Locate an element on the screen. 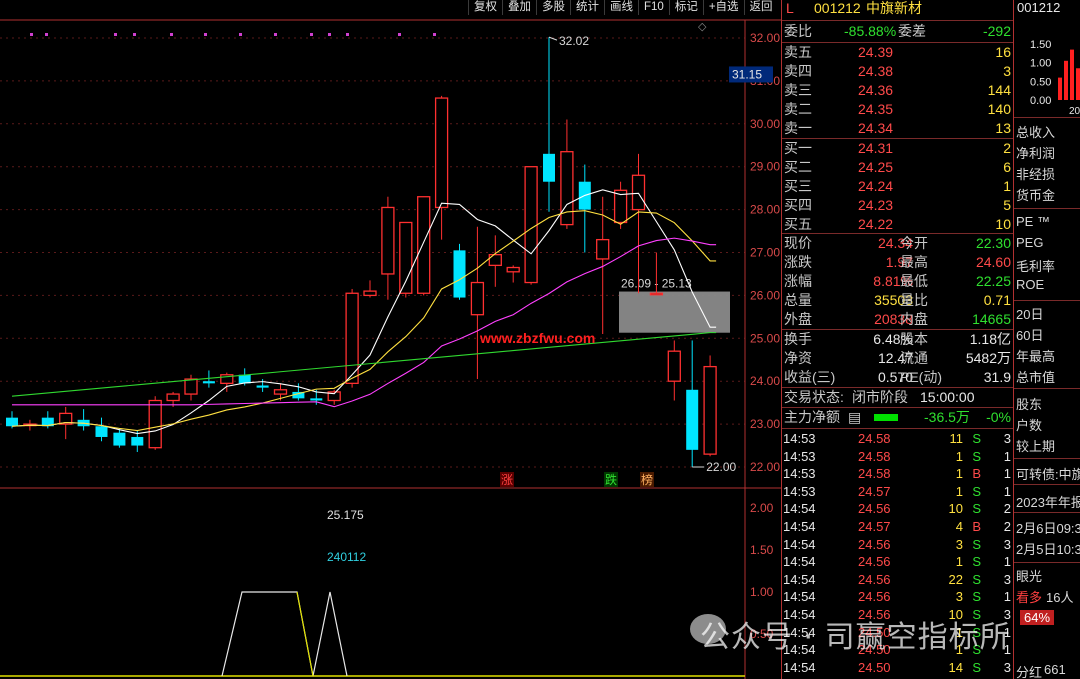  side-finance-3: 货币金 is located at coordinates (1036, 195).